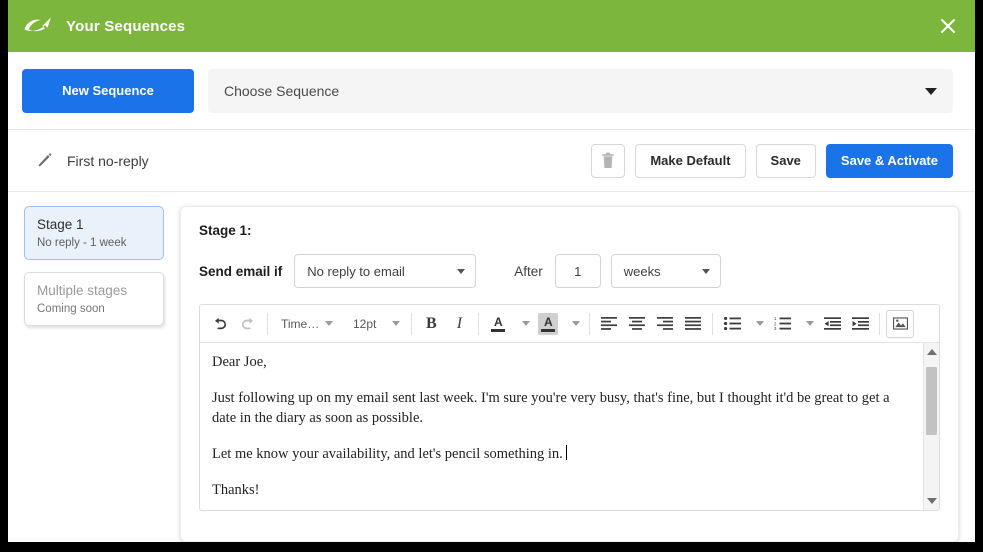 Image resolution: width=983 pixels, height=552 pixels. I want to click on after-value-input, so click(577, 271).